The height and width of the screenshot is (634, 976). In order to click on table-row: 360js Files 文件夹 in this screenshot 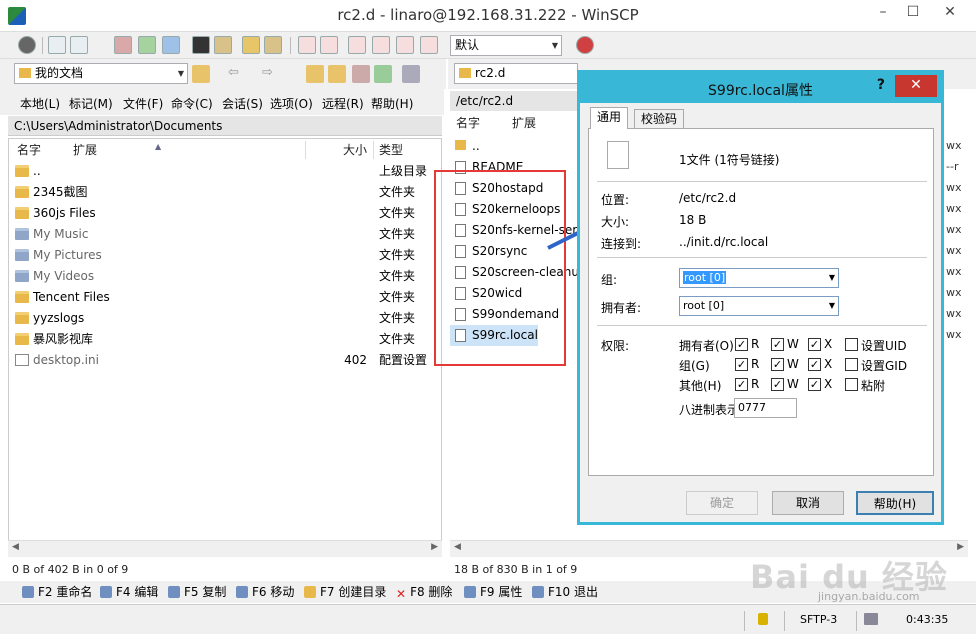, I will do `click(225, 213)`.